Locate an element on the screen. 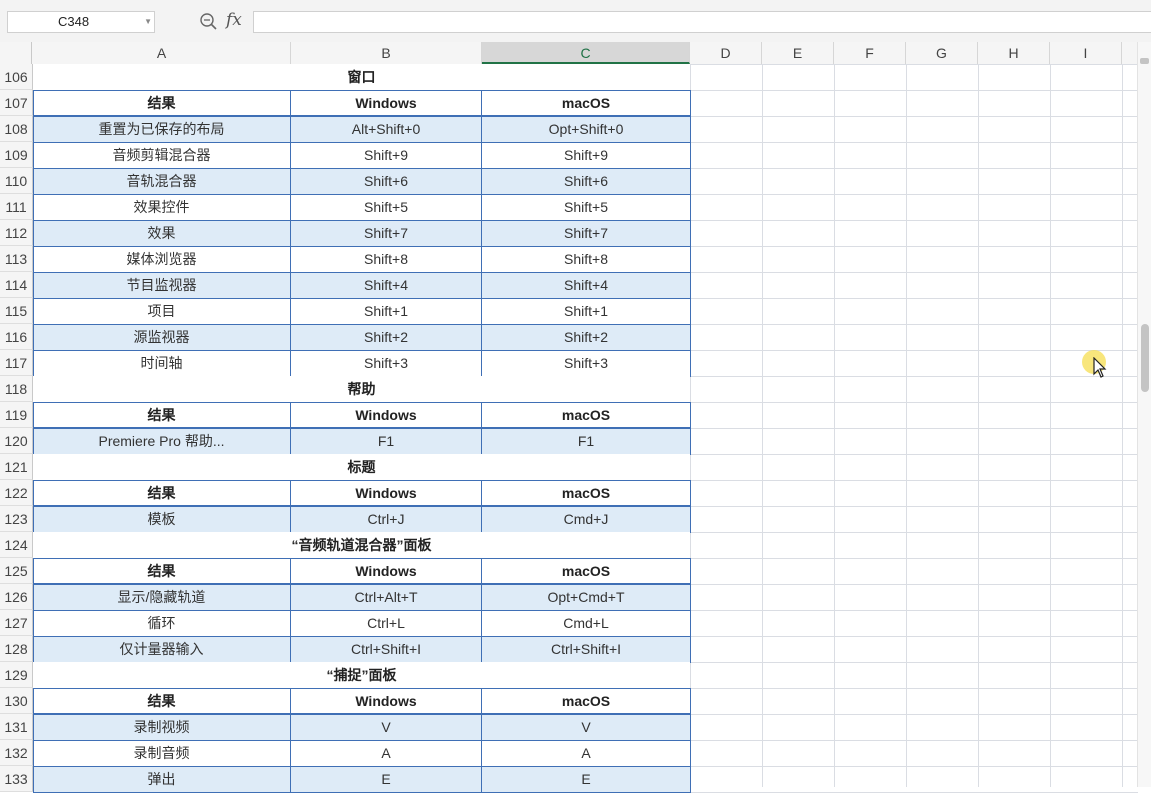 The width and height of the screenshot is (1151, 793). table-cell: 节目监视器 is located at coordinates (162, 285).